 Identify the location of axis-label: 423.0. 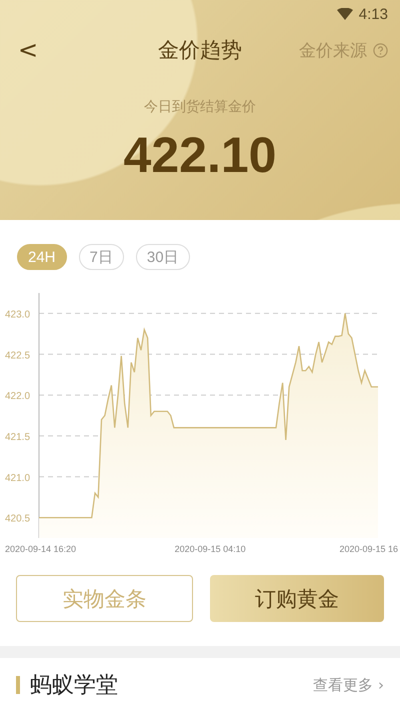
(17, 314).